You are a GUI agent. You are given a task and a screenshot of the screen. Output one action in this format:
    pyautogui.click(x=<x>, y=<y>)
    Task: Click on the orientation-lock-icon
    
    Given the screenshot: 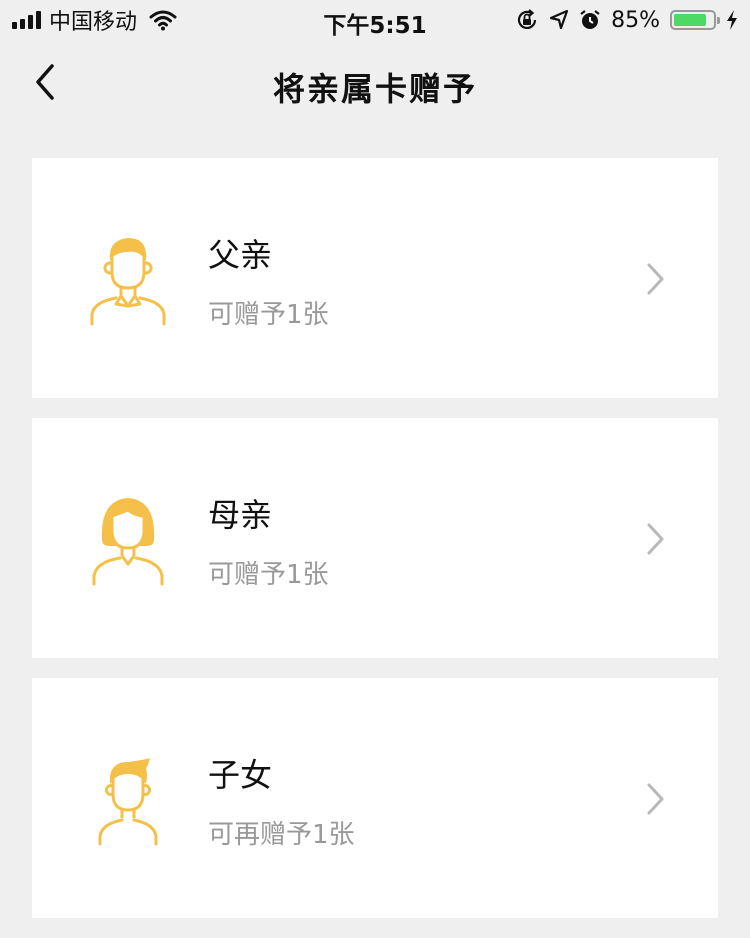 What is the action you would take?
    pyautogui.click(x=527, y=19)
    